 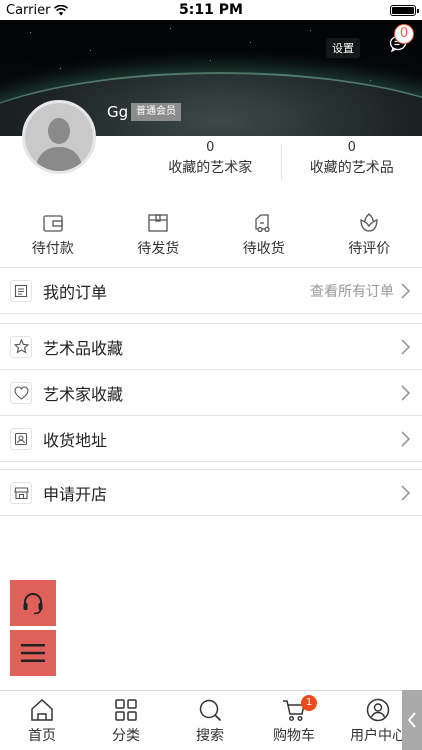 I want to click on status-bar: Carrier 5:11 PM, so click(x=211, y=10).